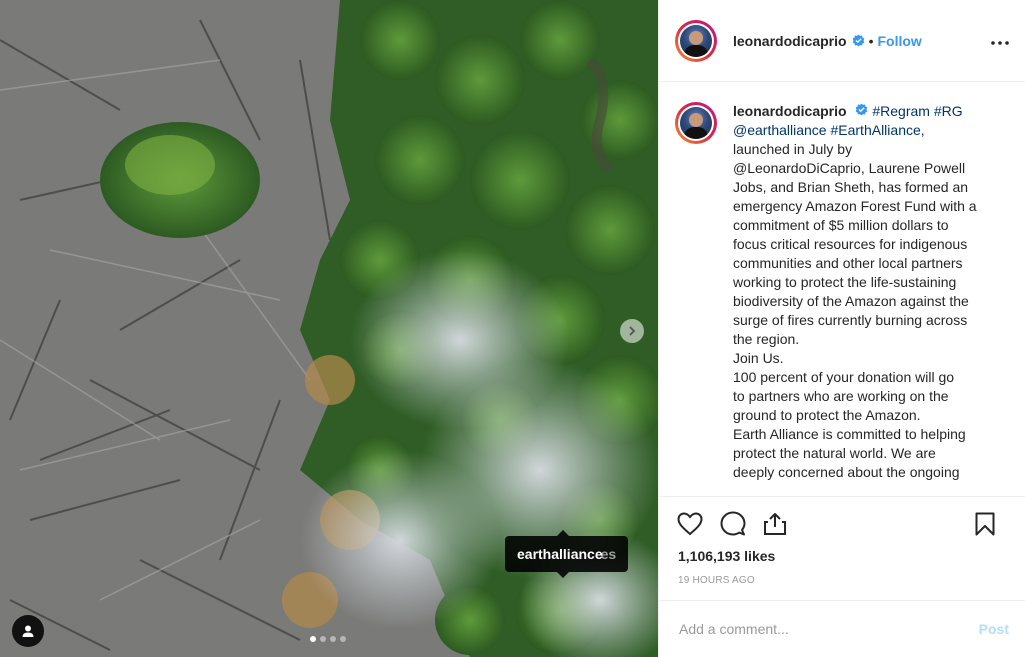 The image size is (1025, 657). I want to click on carousel-next-button, so click(632, 331).